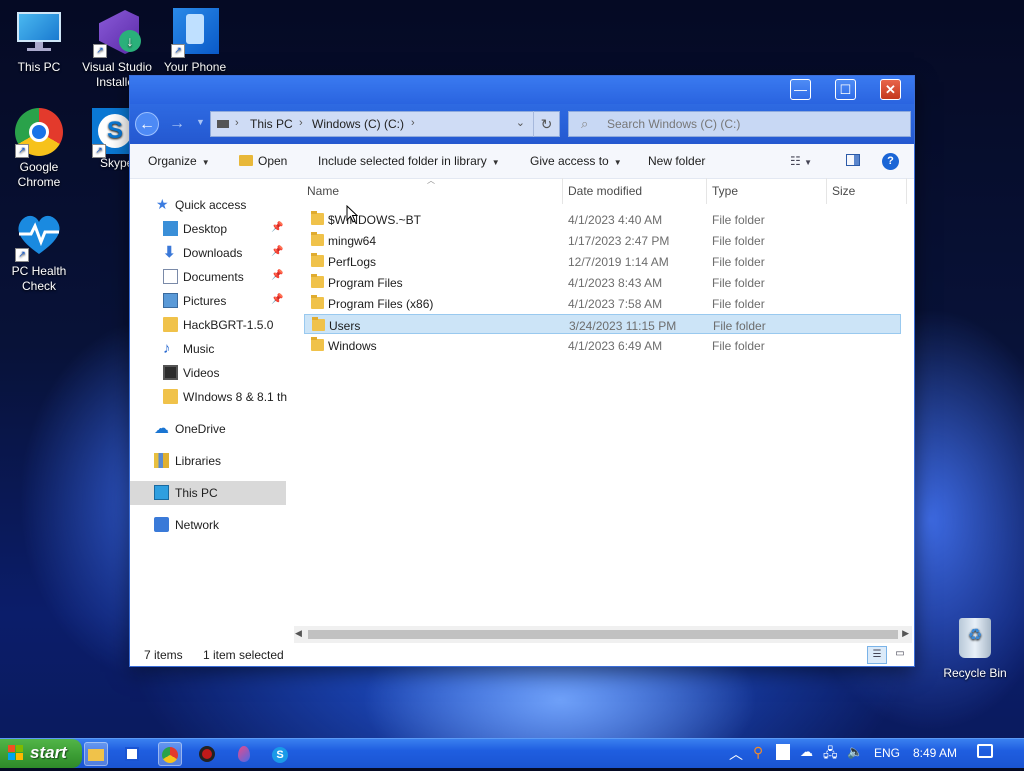  Describe the element at coordinates (208, 325) in the screenshot. I see `nav-hackbgrt: HackBGRT-1.5.0` at that location.